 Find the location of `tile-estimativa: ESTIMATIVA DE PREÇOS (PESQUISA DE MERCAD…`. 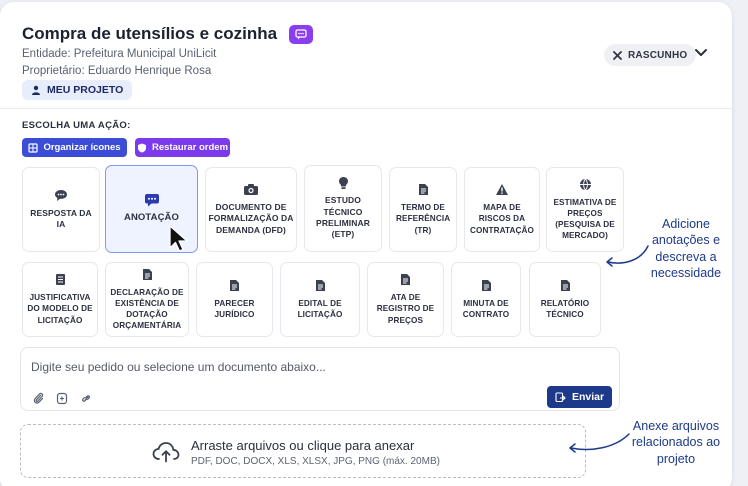

tile-estimativa: ESTIMATIVA DE PREÇOS (PESQUISA DE MERCAD… is located at coordinates (585, 209).